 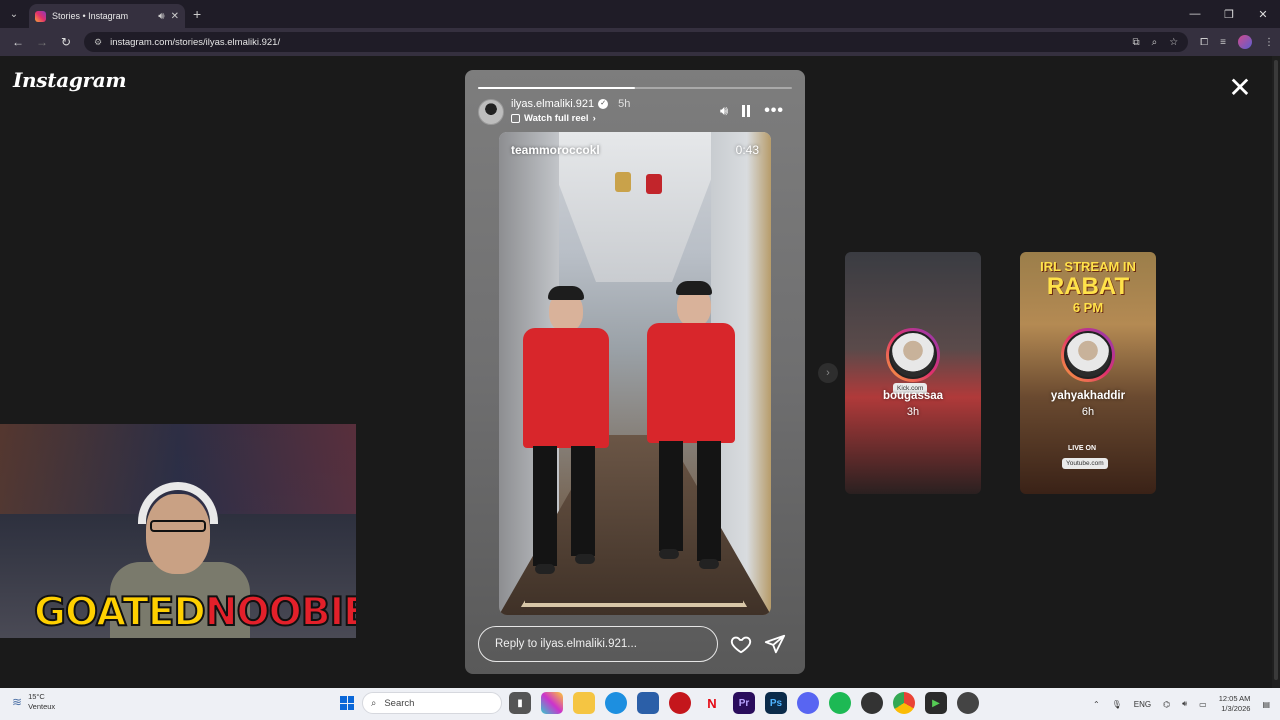 I want to click on headline-line-2: RABAT, so click(x=1088, y=286).